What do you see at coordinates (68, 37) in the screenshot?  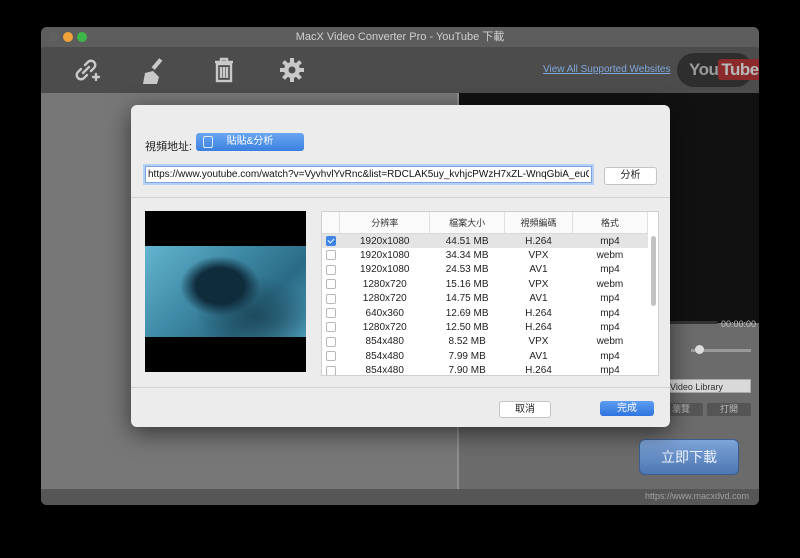 I see `window-minimize-button` at bounding box center [68, 37].